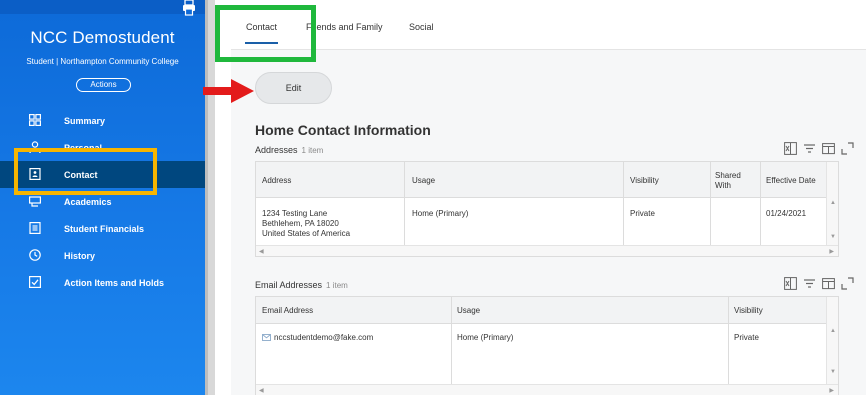 This screenshot has width=866, height=395. What do you see at coordinates (343, 130) in the screenshot?
I see `section-title: Home Contact Information` at bounding box center [343, 130].